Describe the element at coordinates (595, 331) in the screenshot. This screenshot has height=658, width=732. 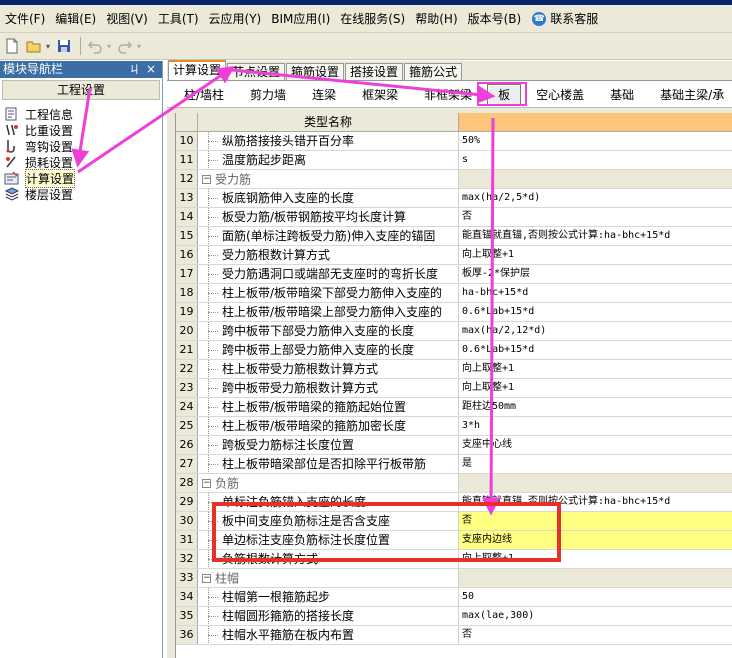
I see `setting-value: max(ha/2,12*d)` at that location.